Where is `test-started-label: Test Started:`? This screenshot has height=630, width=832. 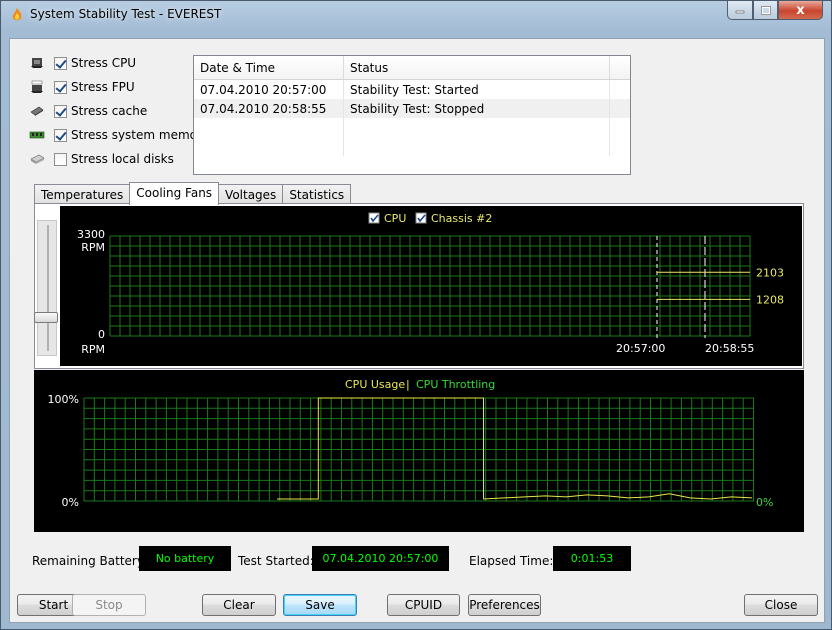
test-started-label: Test Started: is located at coordinates (276, 561).